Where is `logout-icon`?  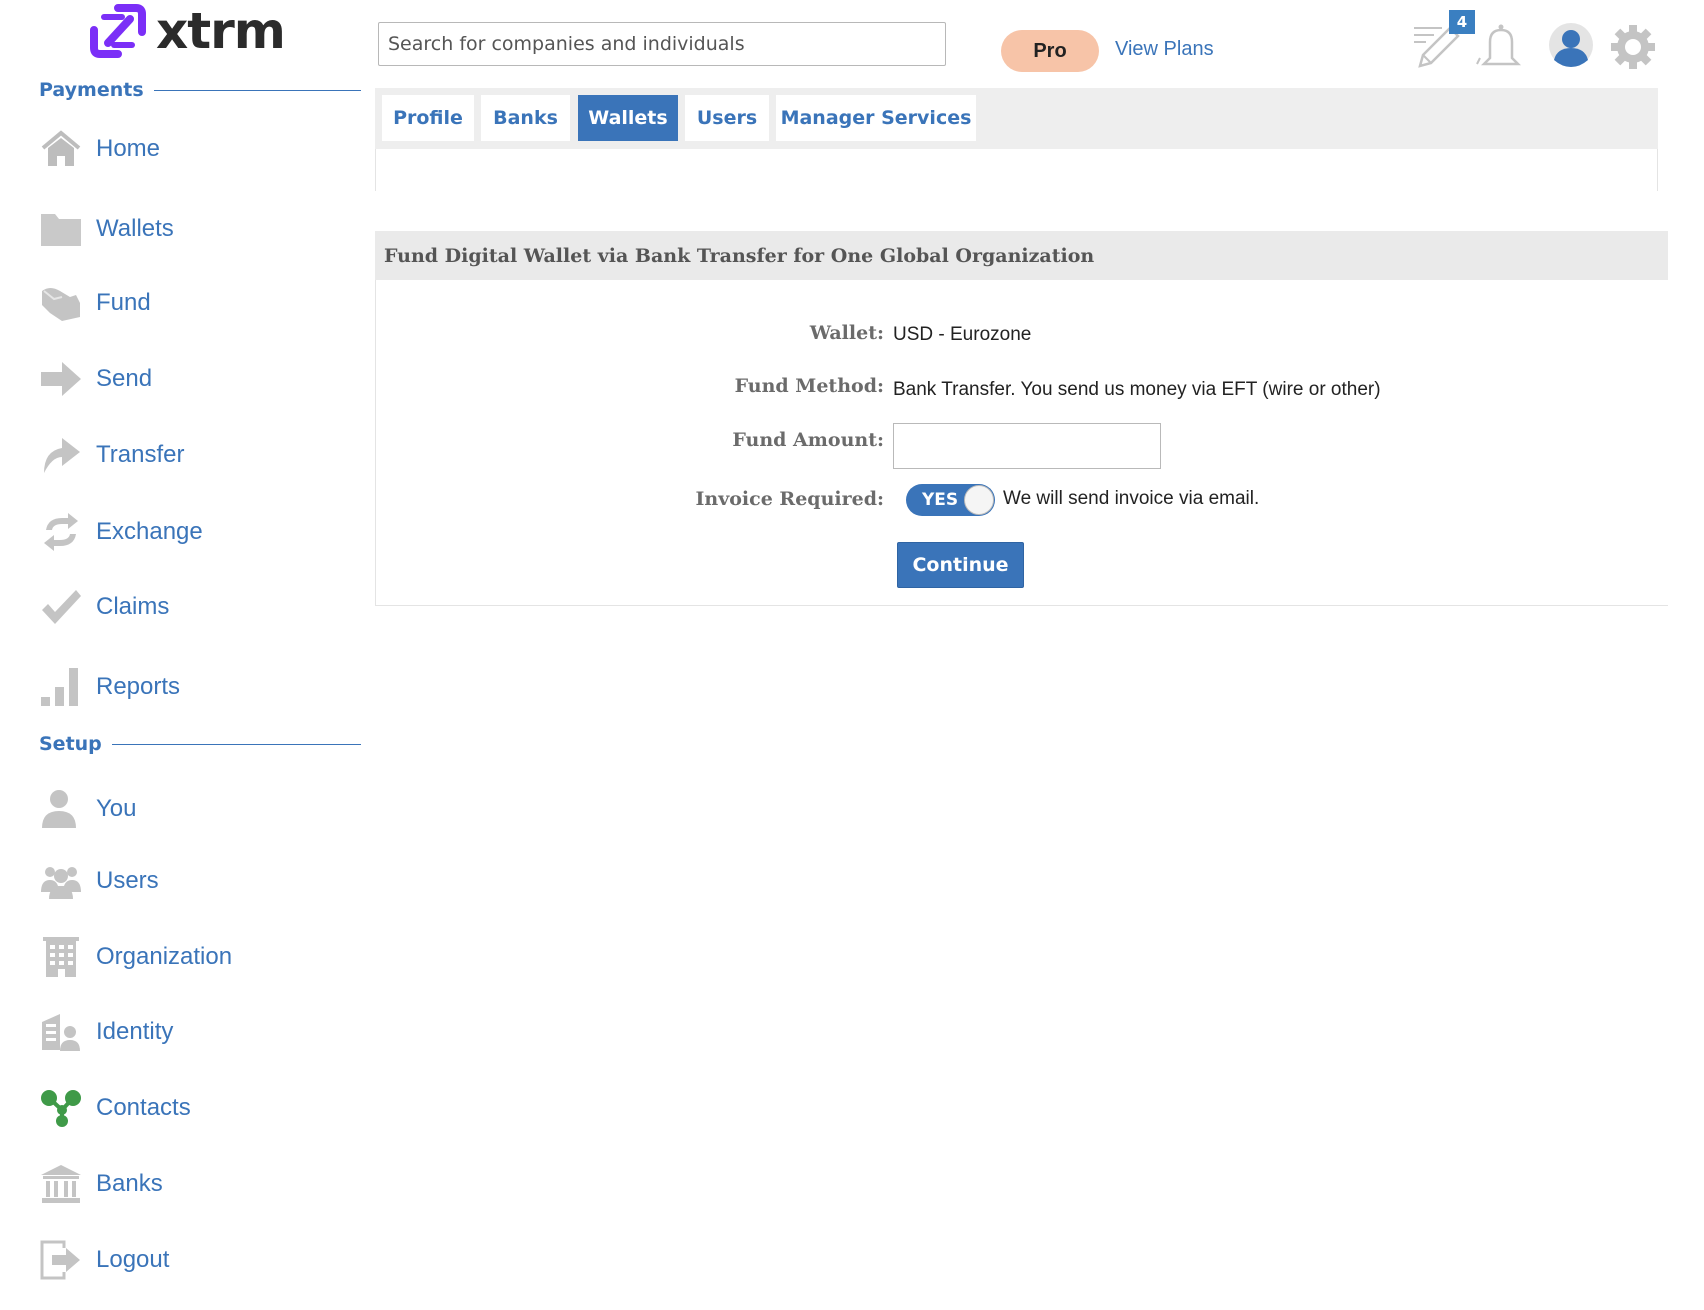
logout-icon is located at coordinates (61, 1260).